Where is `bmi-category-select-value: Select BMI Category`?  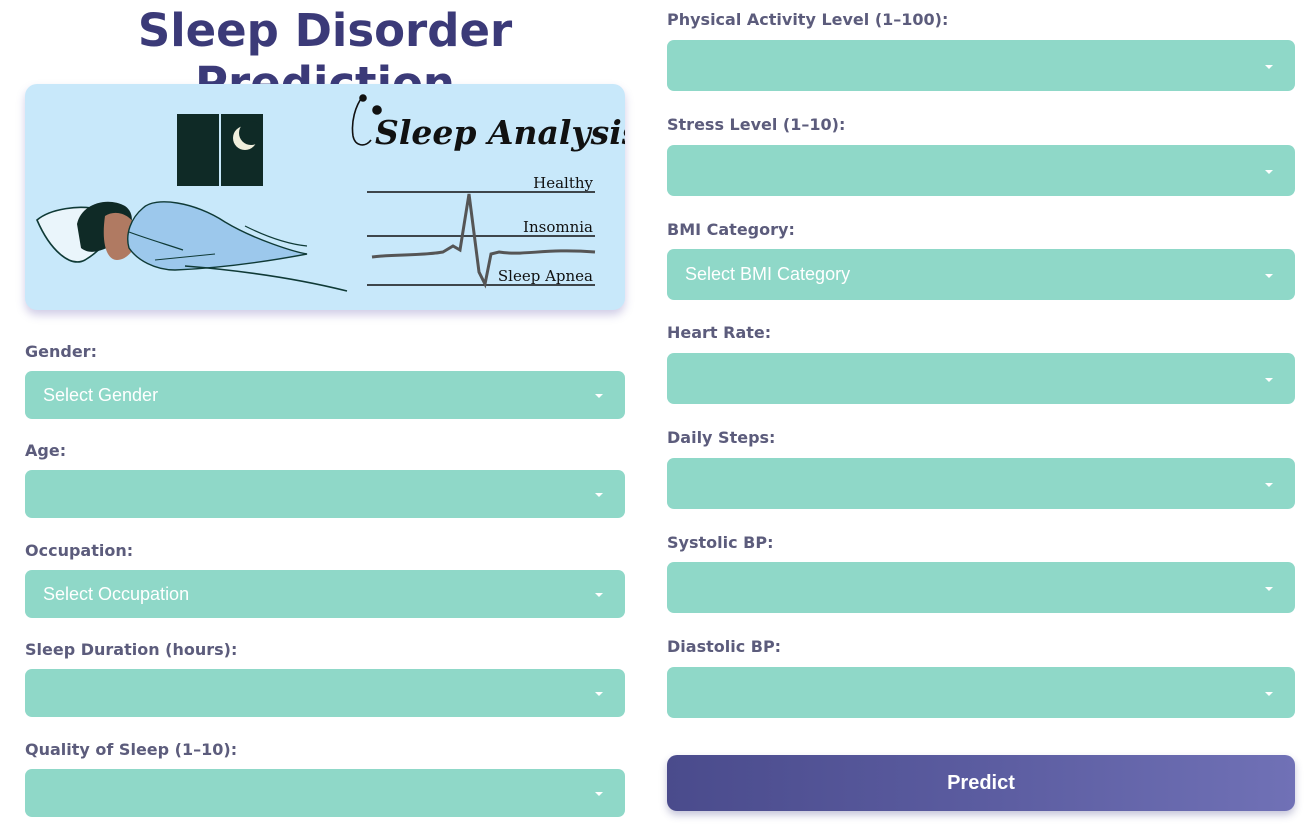 bmi-category-select-value: Select BMI Category is located at coordinates (768, 274).